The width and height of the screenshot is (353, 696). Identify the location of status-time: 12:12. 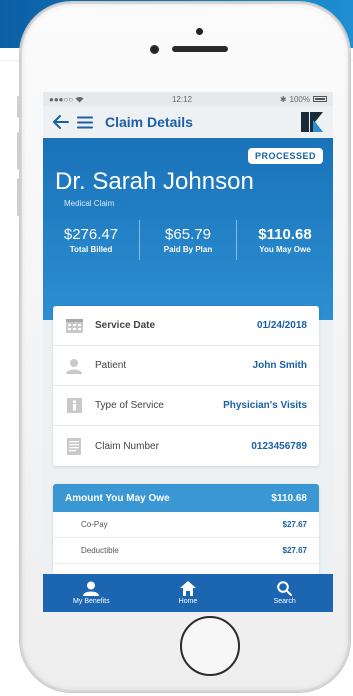
(182, 99).